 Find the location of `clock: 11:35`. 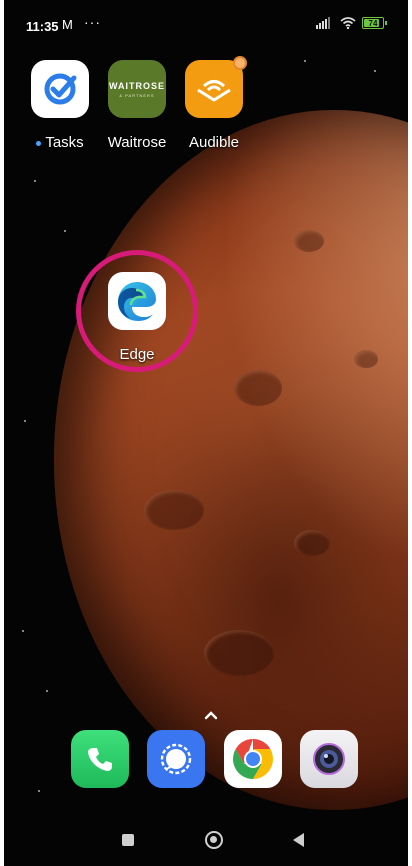

clock: 11:35 is located at coordinates (42, 26).